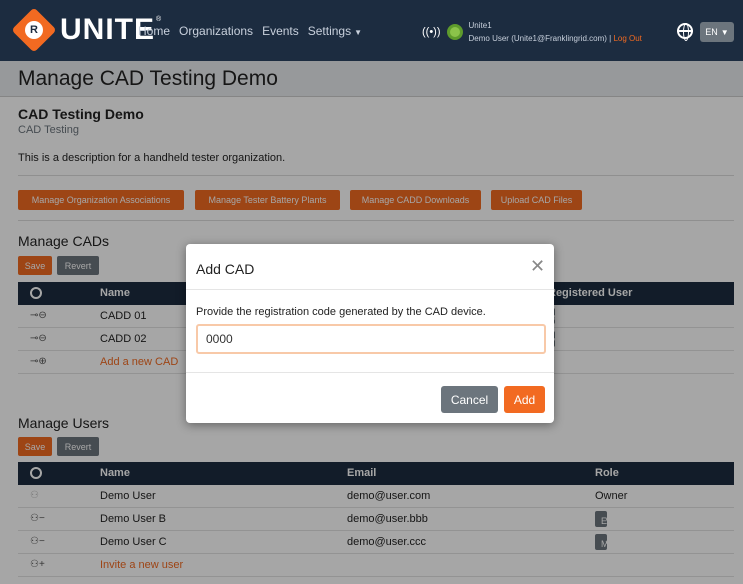 This screenshot has width=743, height=584. I want to click on nav-organizations: Organizations, so click(216, 31).